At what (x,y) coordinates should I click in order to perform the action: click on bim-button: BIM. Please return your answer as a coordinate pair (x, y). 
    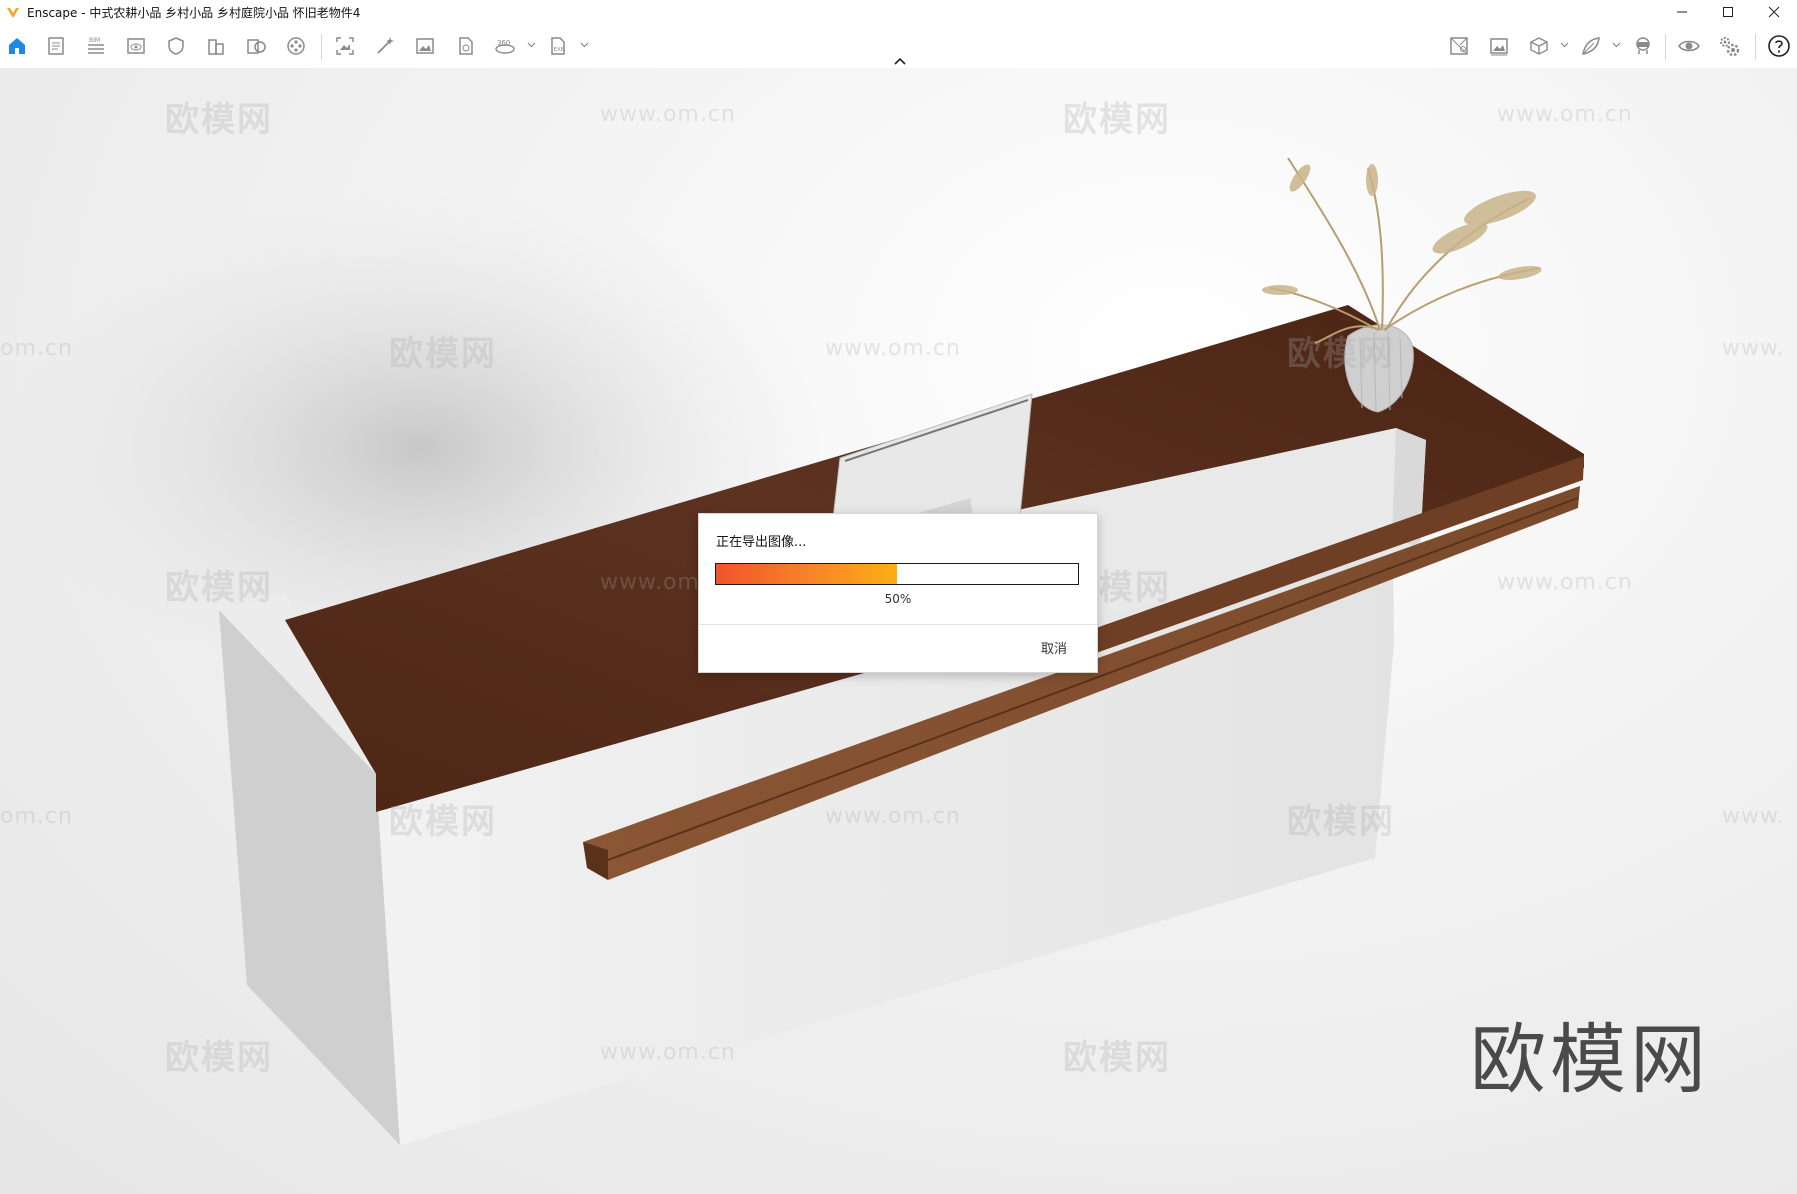
    Looking at the image, I should click on (96, 46).